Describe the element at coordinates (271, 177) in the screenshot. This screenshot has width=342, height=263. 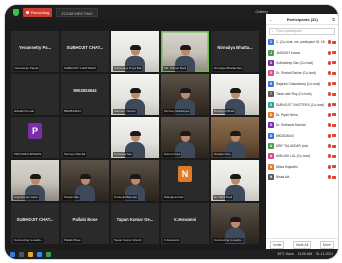
I see `participant-avatar: N` at that location.